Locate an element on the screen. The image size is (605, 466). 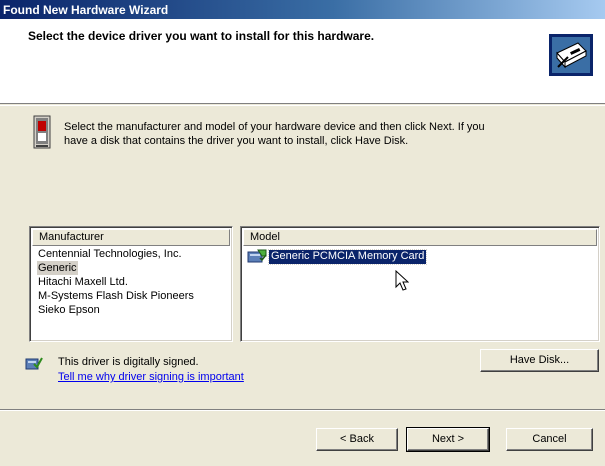
mouse-pointer-icon is located at coordinates (402, 280).